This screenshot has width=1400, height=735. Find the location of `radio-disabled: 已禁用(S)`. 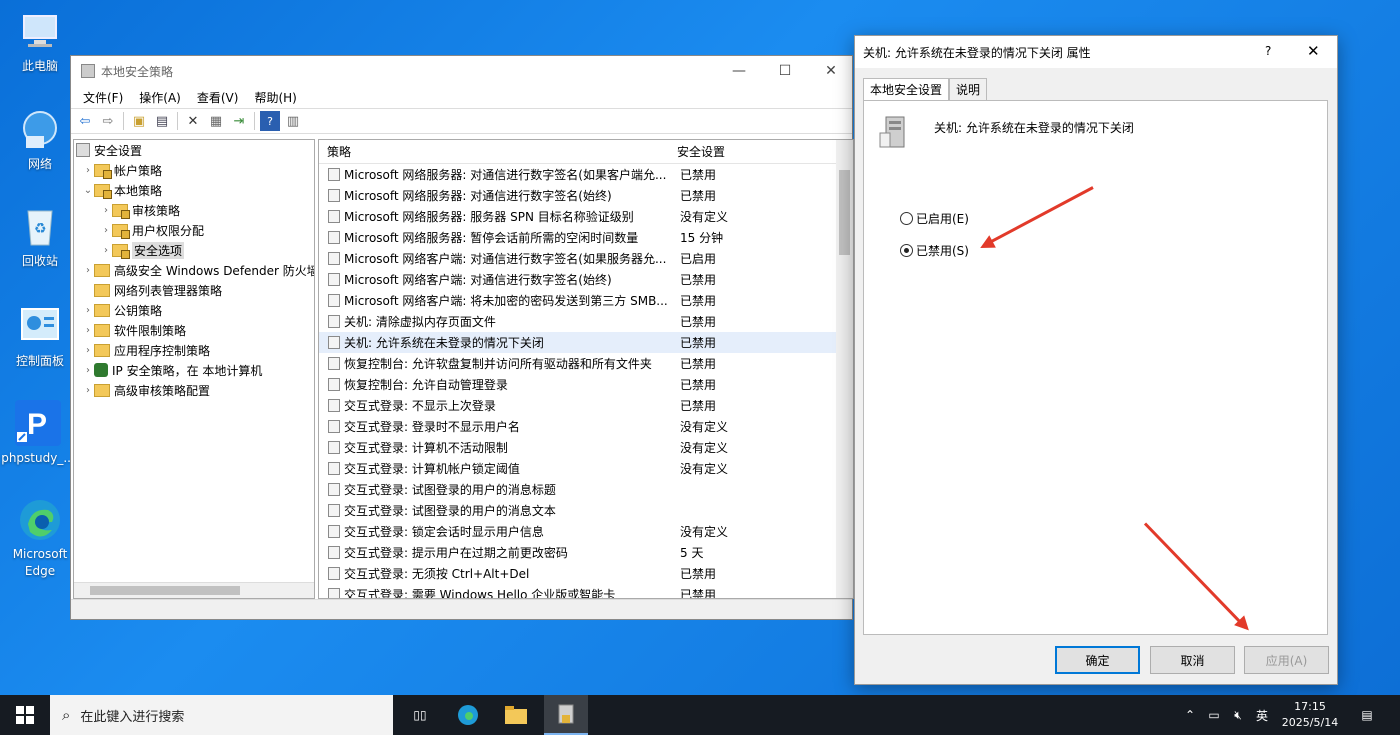

radio-disabled: 已禁用(S) is located at coordinates (934, 250).